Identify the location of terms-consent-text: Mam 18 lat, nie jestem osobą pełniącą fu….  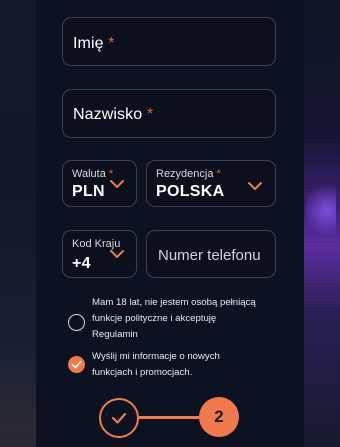
(174, 318).